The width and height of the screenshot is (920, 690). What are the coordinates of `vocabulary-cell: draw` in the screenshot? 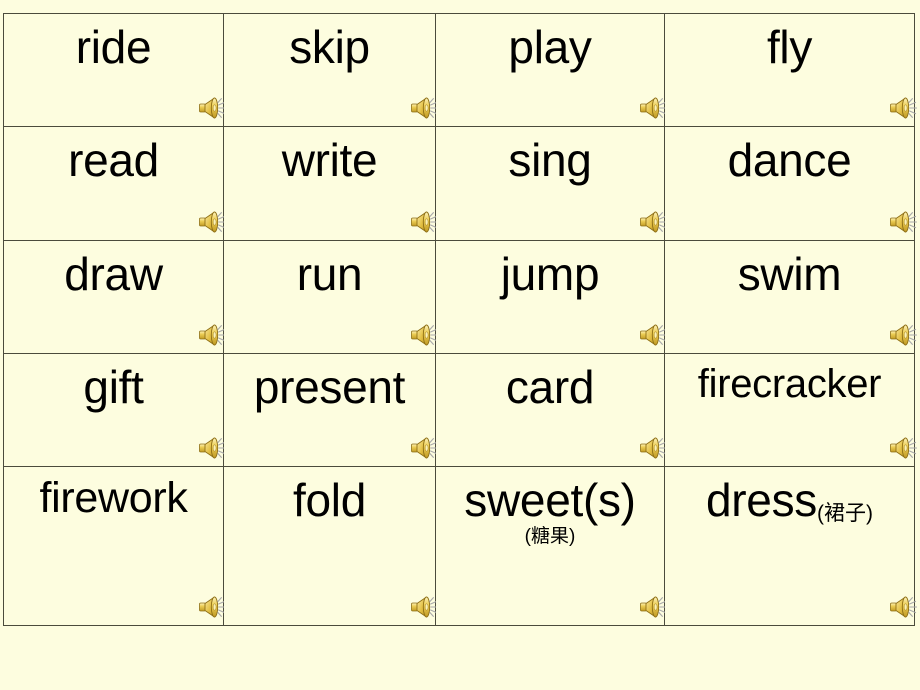 It's located at (115, 296).